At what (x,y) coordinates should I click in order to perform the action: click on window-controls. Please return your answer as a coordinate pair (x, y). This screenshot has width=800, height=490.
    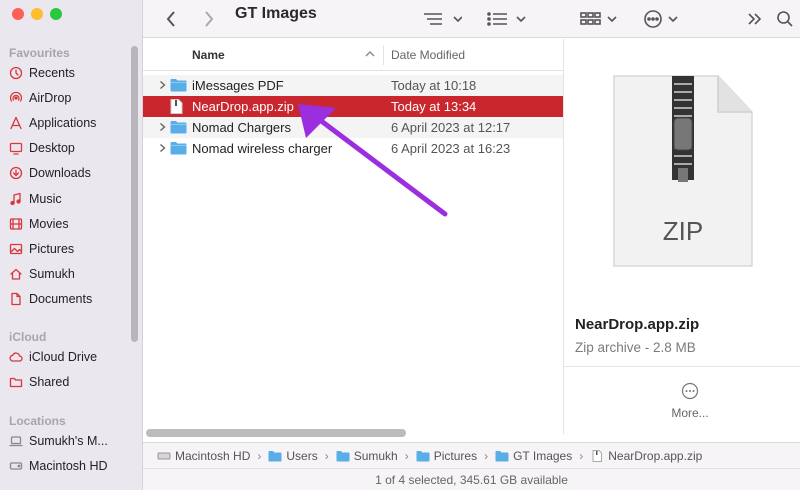
    Looking at the image, I should click on (37, 14).